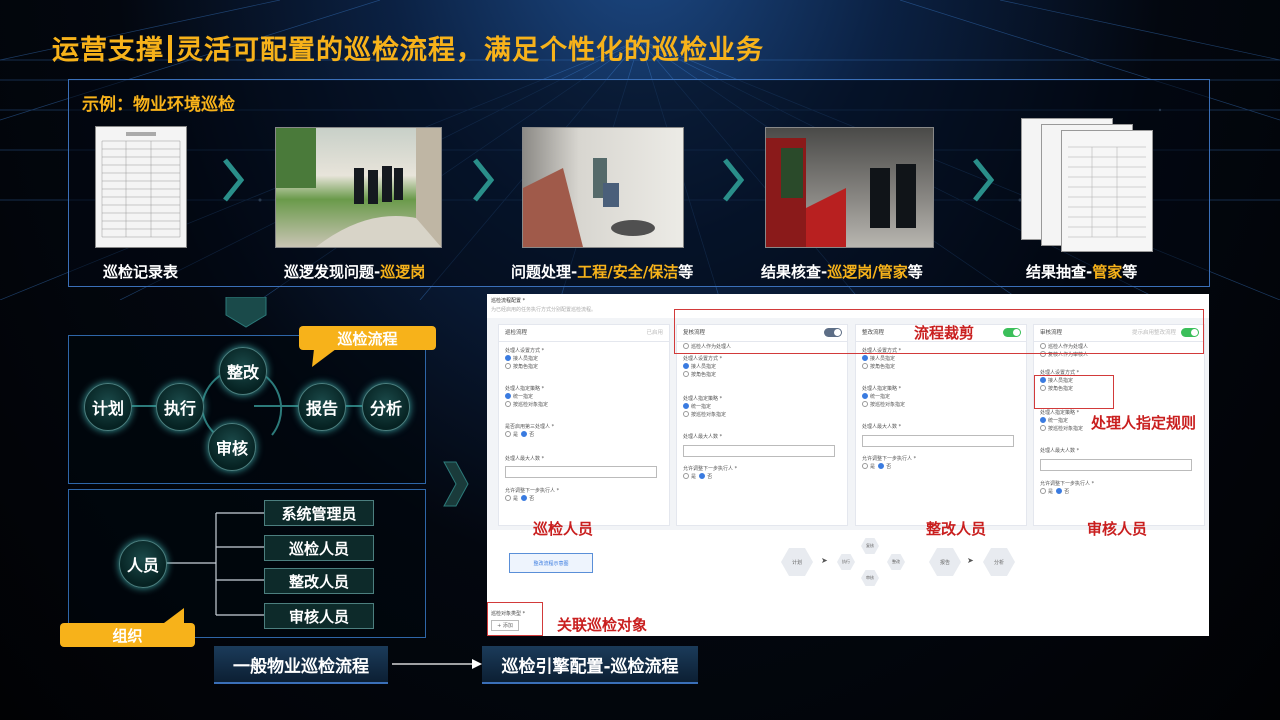  I want to click on step-caption-1: 巡检记录表, so click(141, 272).